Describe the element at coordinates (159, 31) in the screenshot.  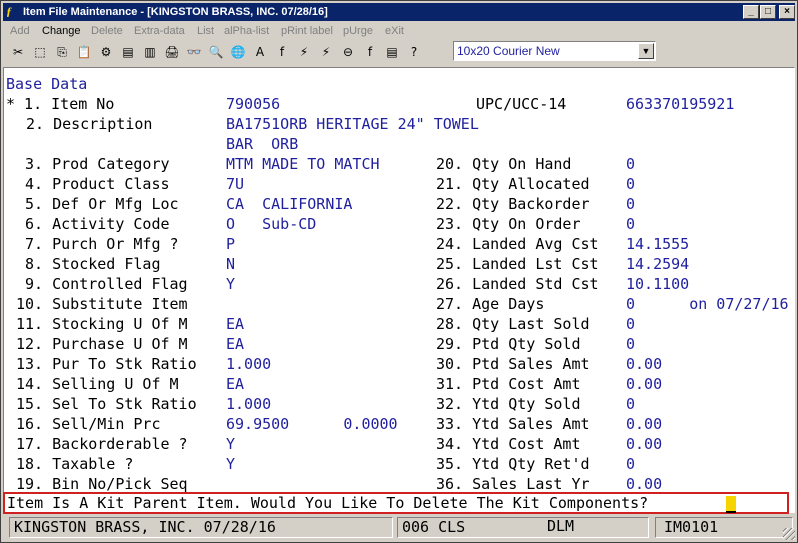
I see `menu-extra-data: Extra-data` at that location.